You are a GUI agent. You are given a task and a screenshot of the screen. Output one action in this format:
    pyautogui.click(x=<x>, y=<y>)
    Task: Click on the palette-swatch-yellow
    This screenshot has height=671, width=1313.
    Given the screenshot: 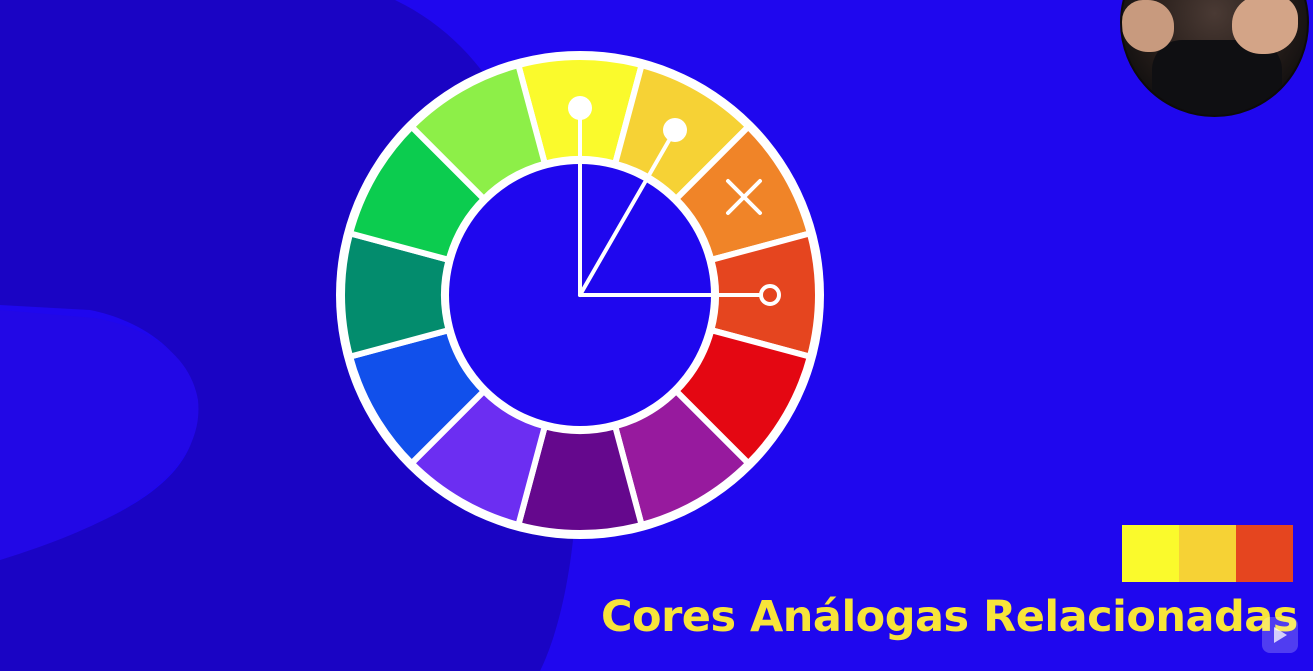 What is the action you would take?
    pyautogui.click(x=1150, y=553)
    